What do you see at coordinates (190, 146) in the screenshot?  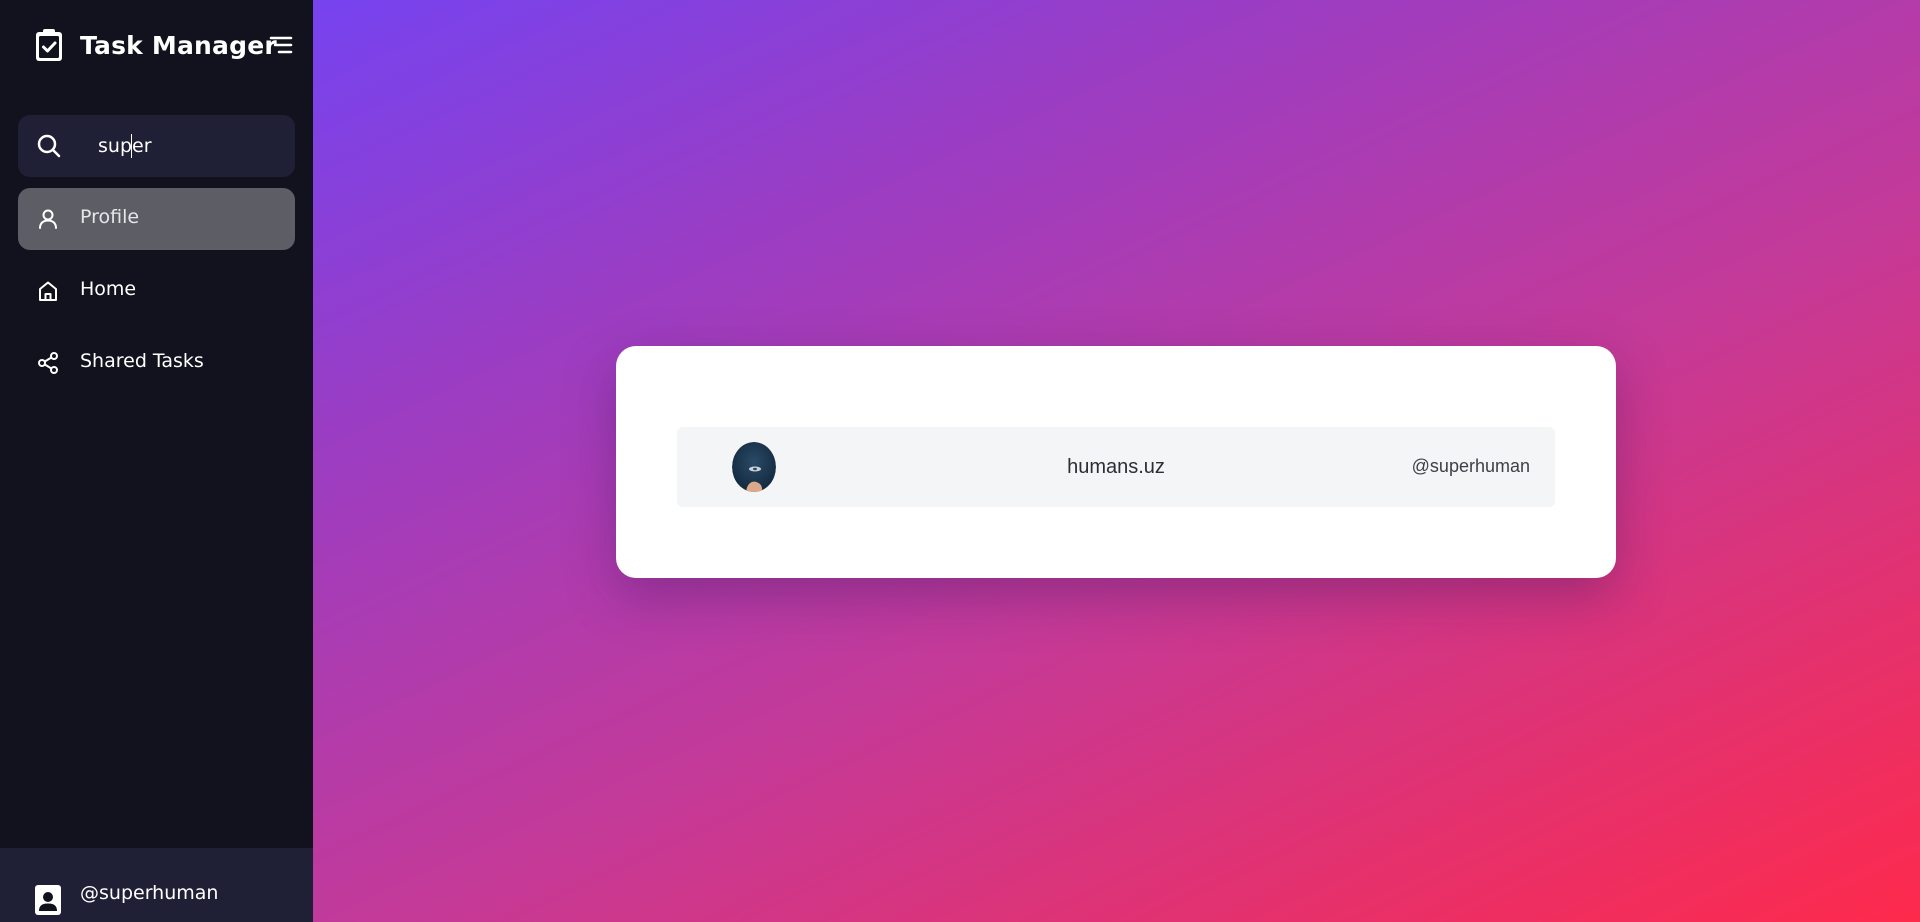 I see `search-input` at bounding box center [190, 146].